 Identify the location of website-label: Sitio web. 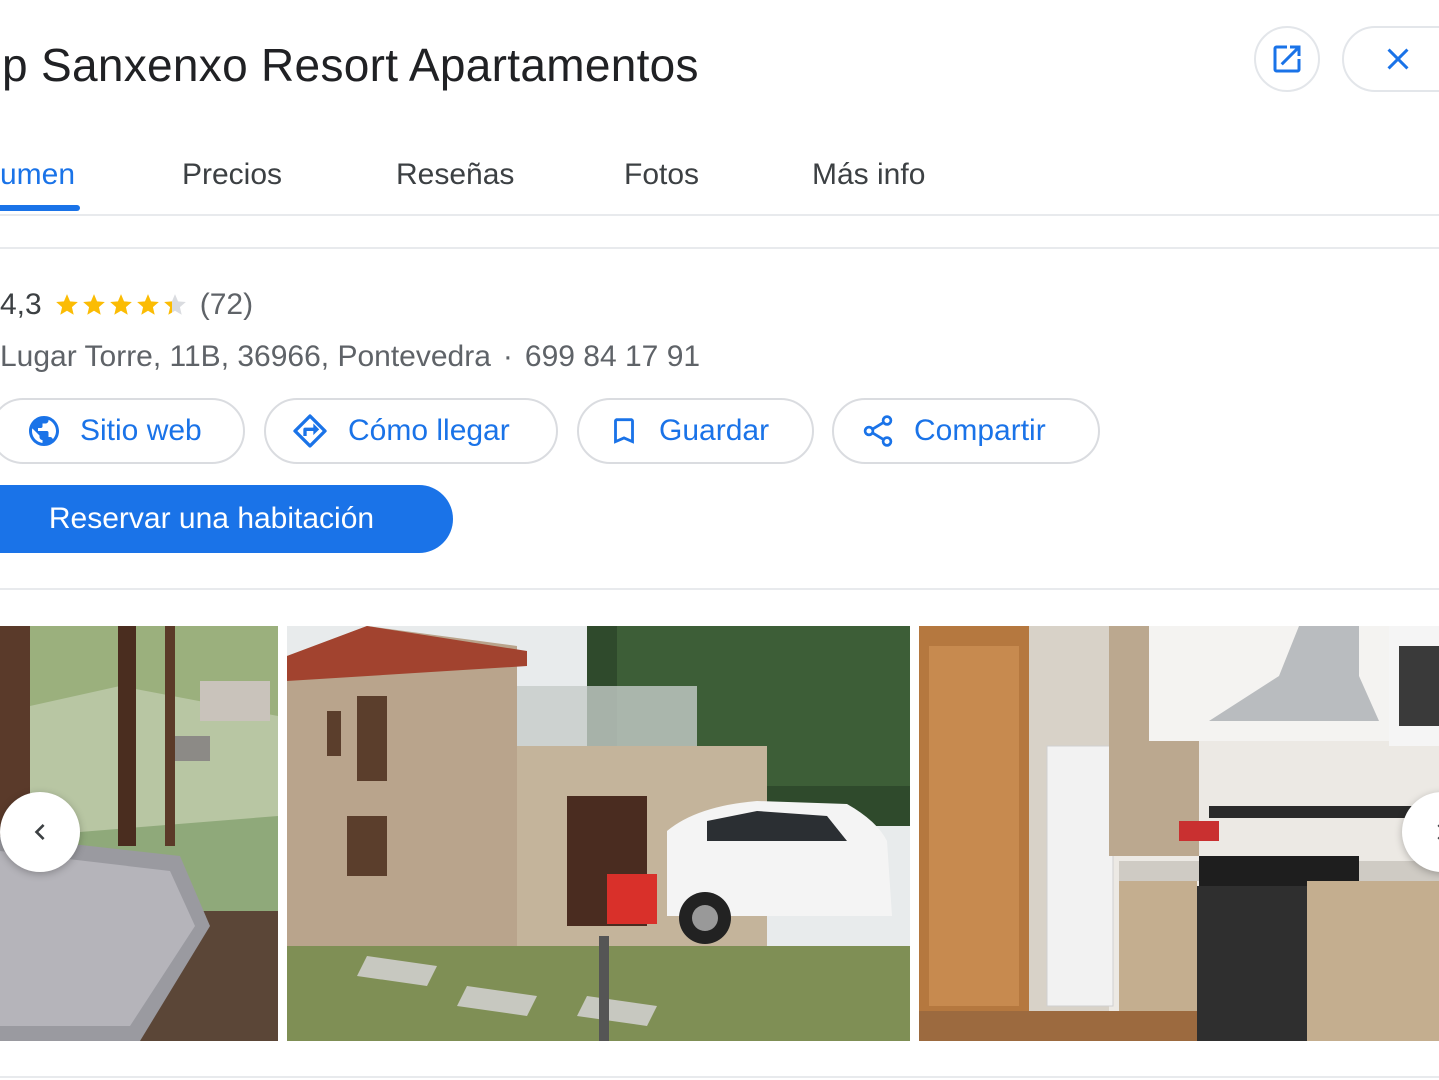
(141, 430).